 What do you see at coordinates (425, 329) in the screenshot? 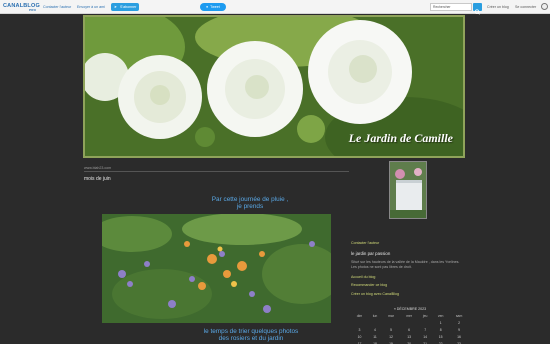
I see `calendar-day: 7` at bounding box center [425, 329].